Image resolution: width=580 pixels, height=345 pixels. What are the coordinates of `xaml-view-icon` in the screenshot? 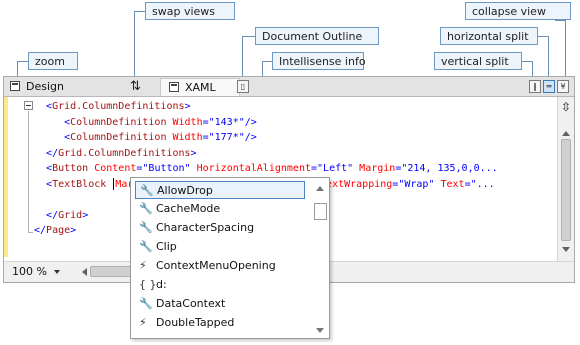 It's located at (174, 87).